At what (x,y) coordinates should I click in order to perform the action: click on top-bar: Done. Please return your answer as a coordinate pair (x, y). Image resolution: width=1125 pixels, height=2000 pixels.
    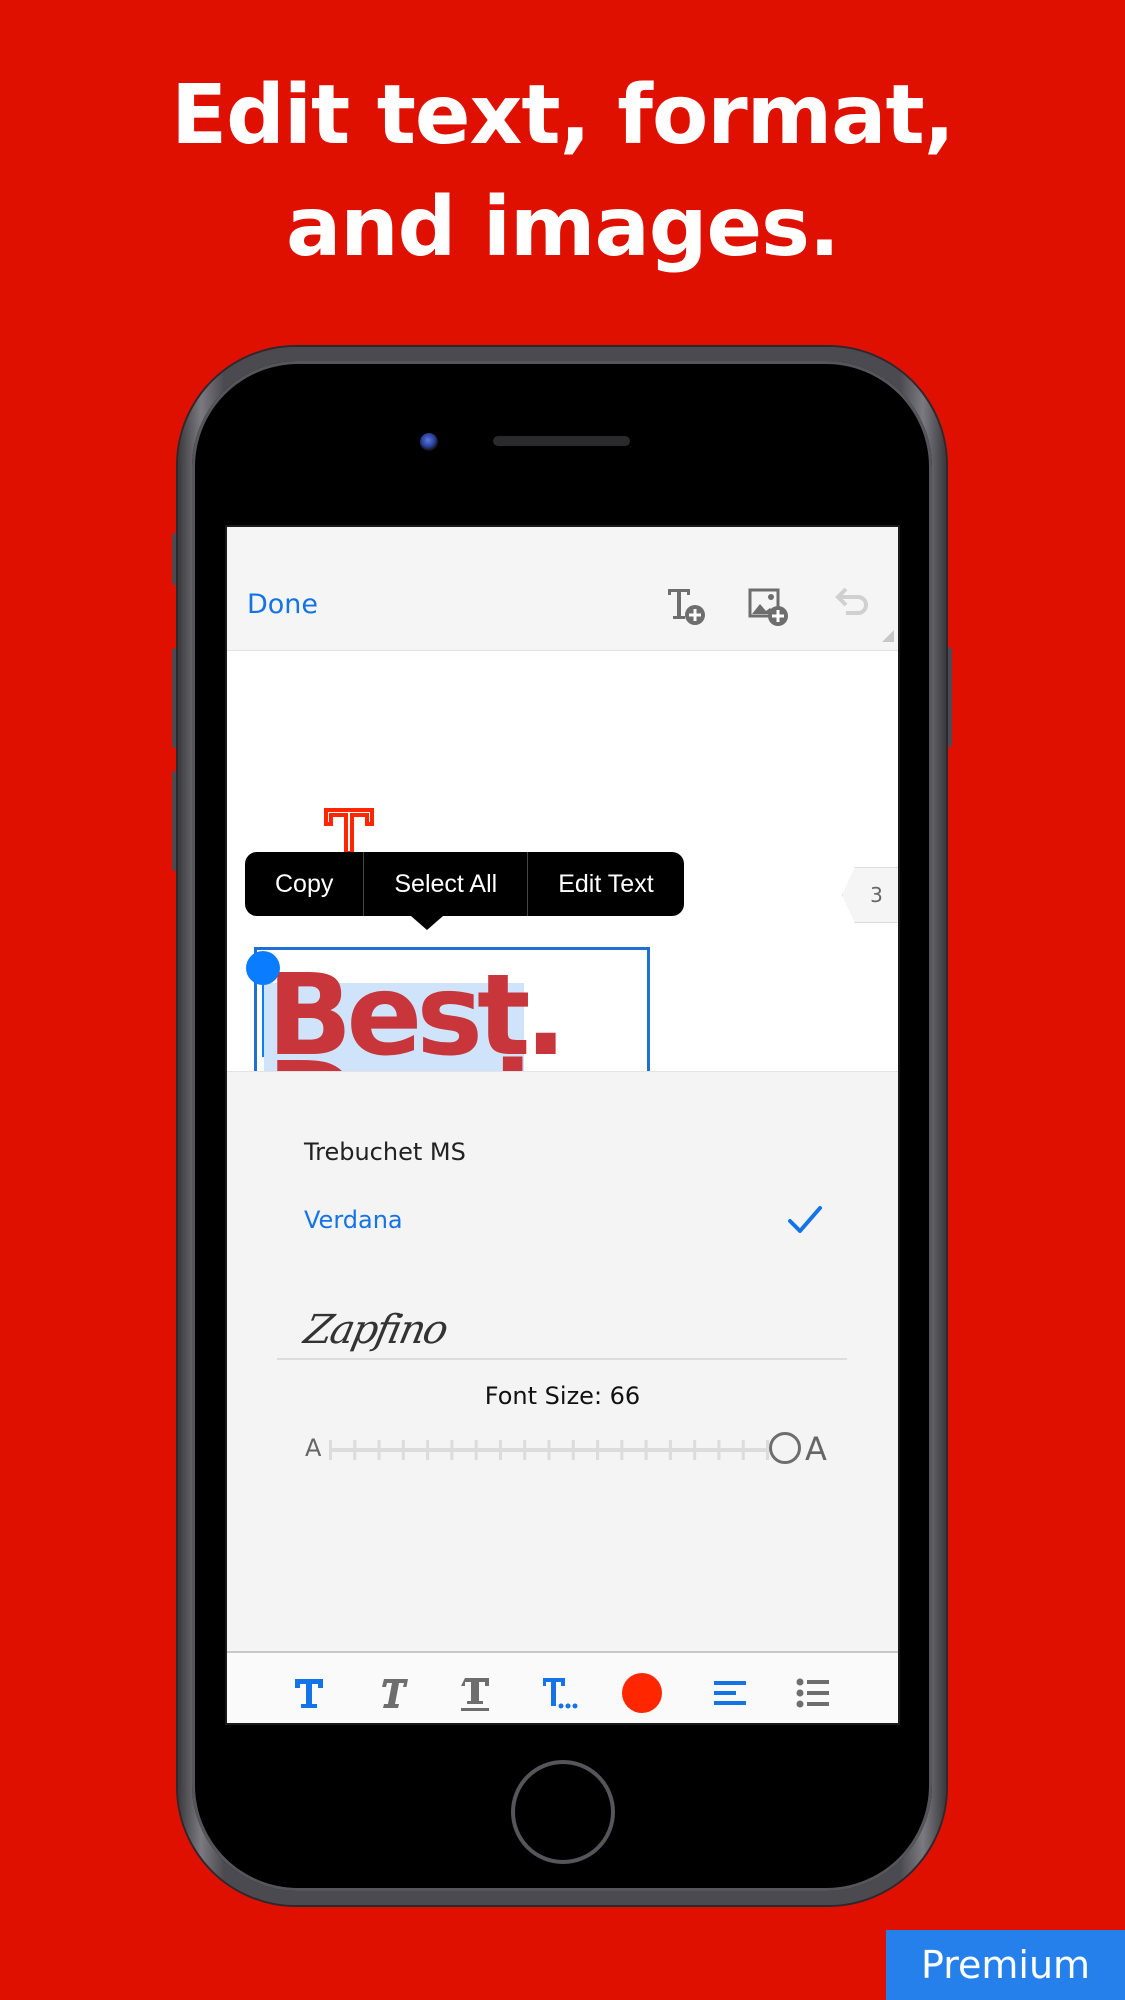
    Looking at the image, I should click on (562, 589).